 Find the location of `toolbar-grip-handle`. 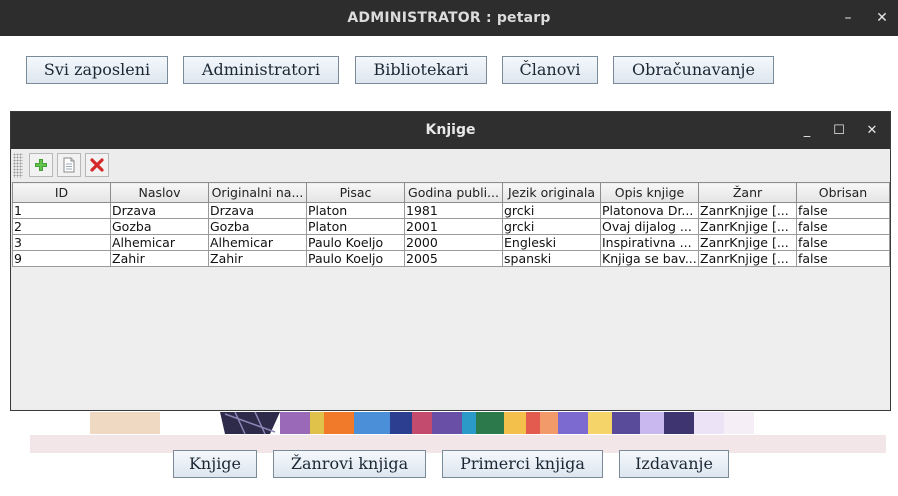

toolbar-grip-handle is located at coordinates (18, 165).